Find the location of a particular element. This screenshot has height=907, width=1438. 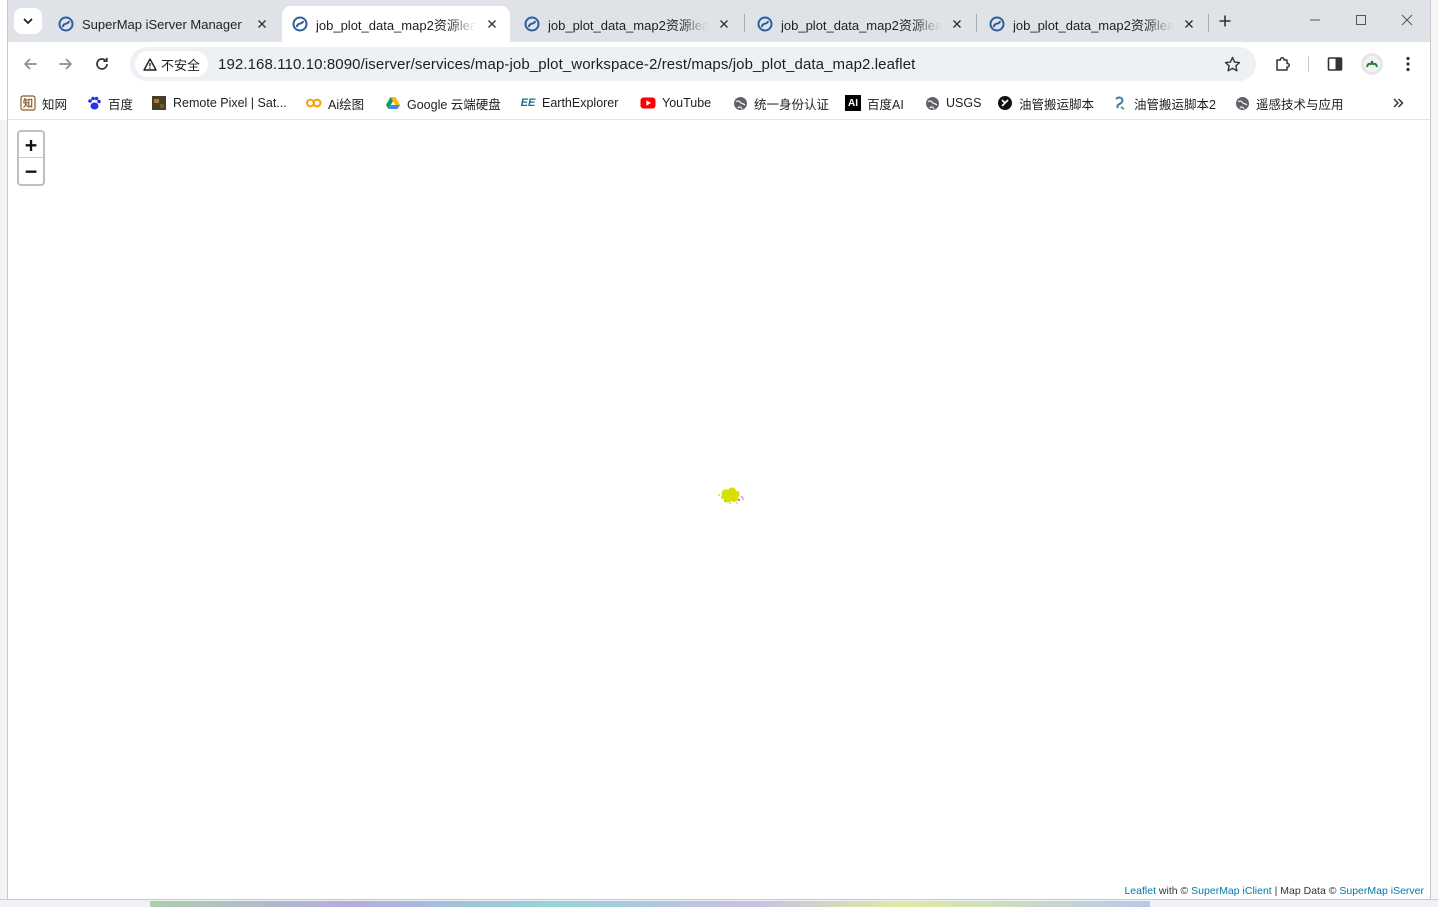

bookmark-item: USGS is located at coordinates (952, 103).